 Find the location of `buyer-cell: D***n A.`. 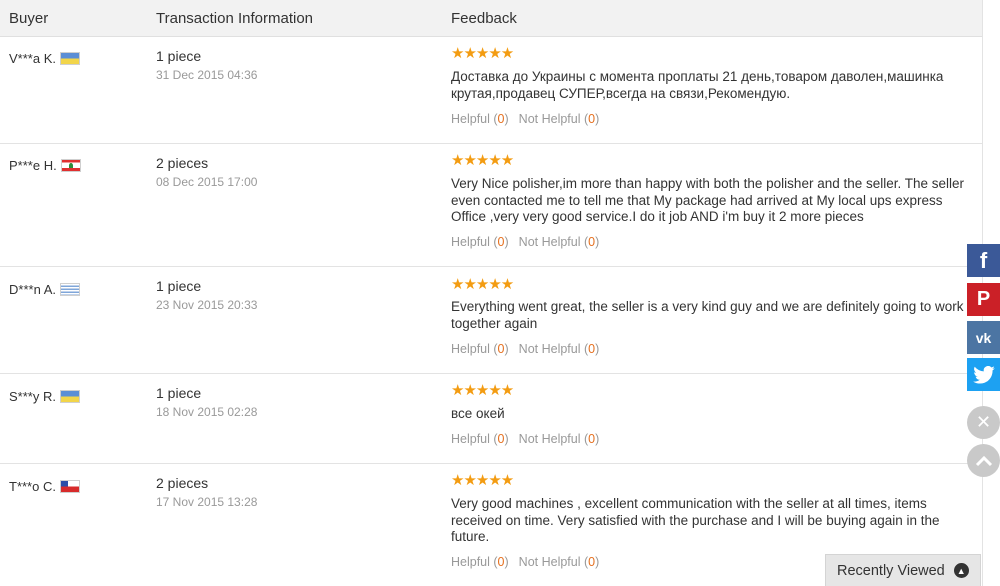

buyer-cell: D***n A. is located at coordinates (44, 289).